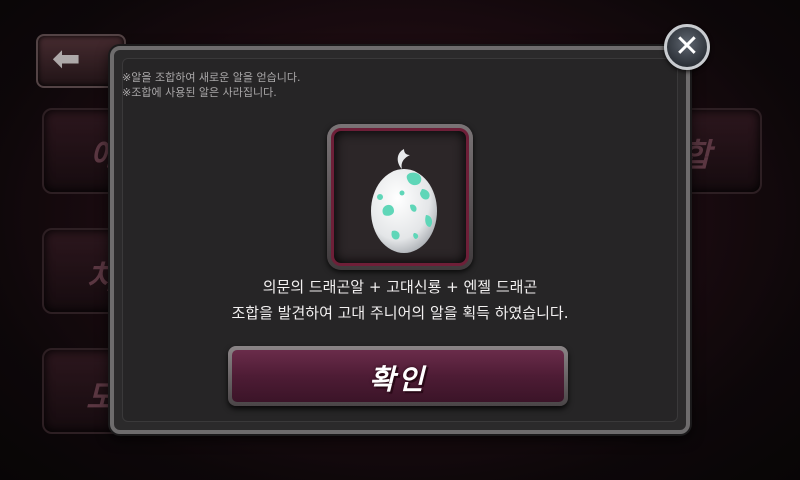 The height and width of the screenshot is (480, 800). I want to click on dragon-egg-icon, so click(404, 201).